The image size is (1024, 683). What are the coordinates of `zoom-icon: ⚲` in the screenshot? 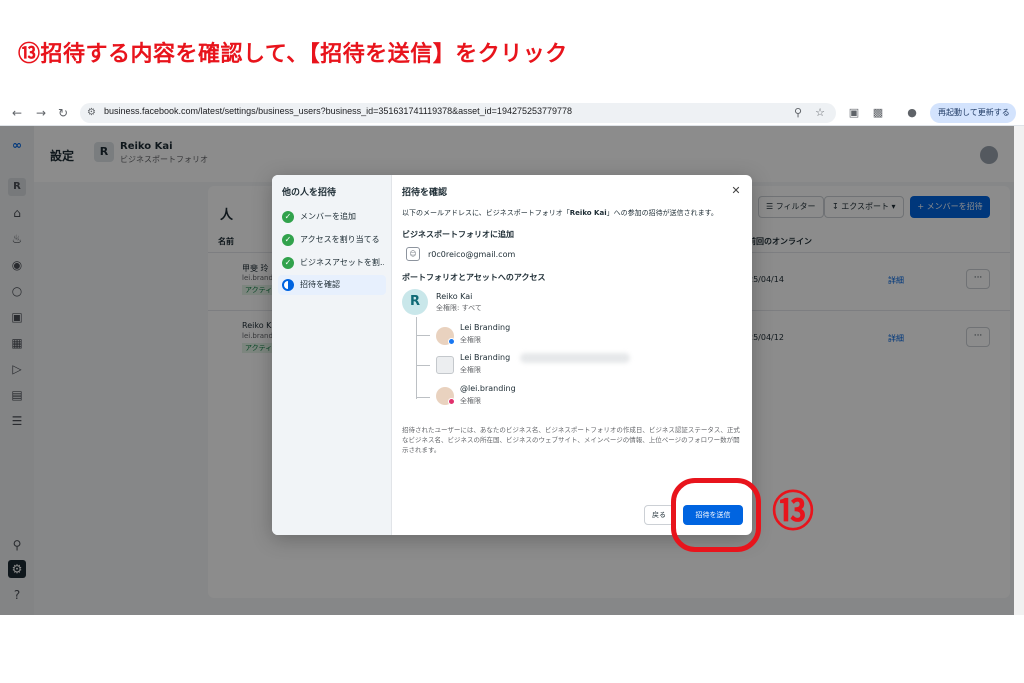 It's located at (798, 113).